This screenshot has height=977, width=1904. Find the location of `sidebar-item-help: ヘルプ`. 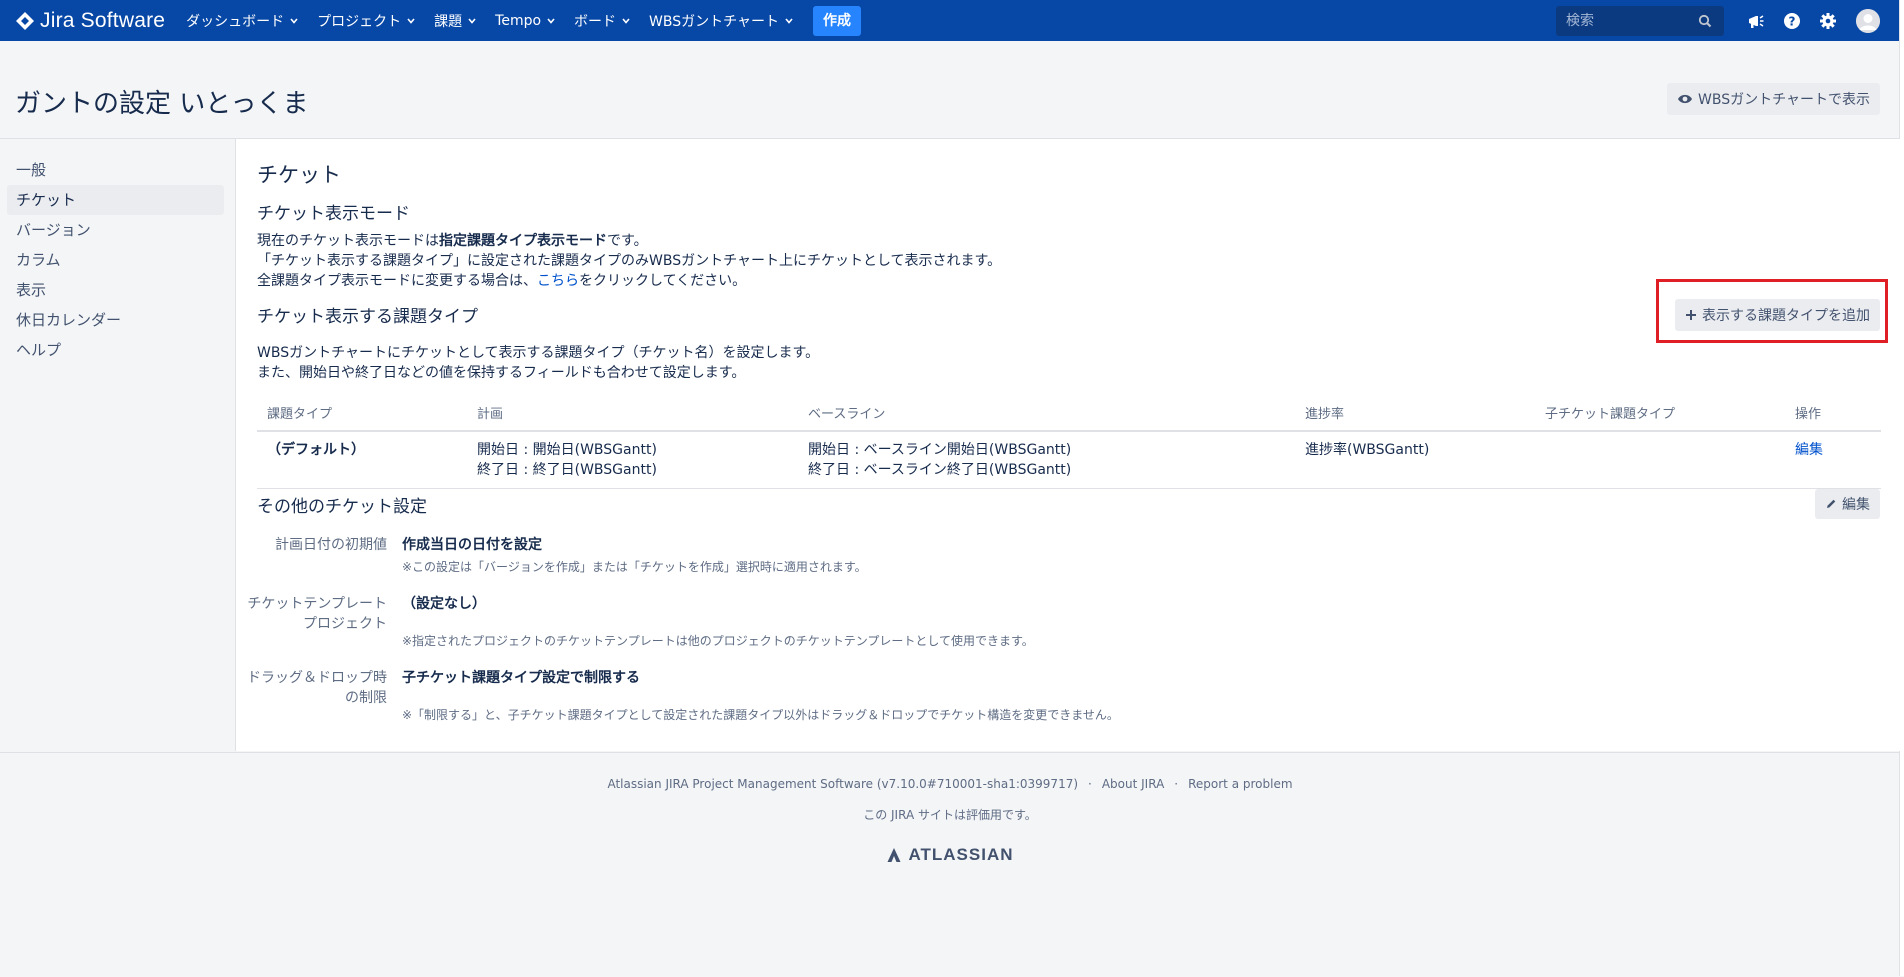

sidebar-item-help: ヘルプ is located at coordinates (117, 350).